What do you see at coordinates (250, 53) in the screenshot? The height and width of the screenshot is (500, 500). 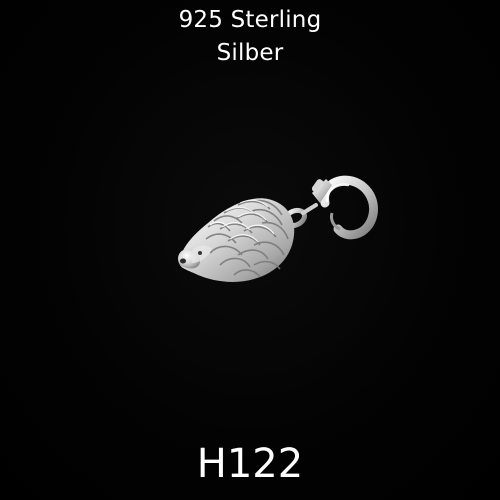 I see `material-line-2: Silber` at bounding box center [250, 53].